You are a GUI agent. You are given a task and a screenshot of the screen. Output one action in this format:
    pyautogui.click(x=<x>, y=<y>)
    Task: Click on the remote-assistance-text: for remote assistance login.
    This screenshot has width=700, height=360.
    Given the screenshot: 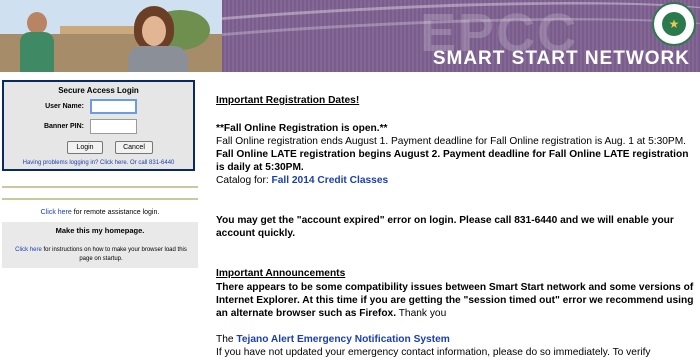 What is the action you would take?
    pyautogui.click(x=115, y=212)
    